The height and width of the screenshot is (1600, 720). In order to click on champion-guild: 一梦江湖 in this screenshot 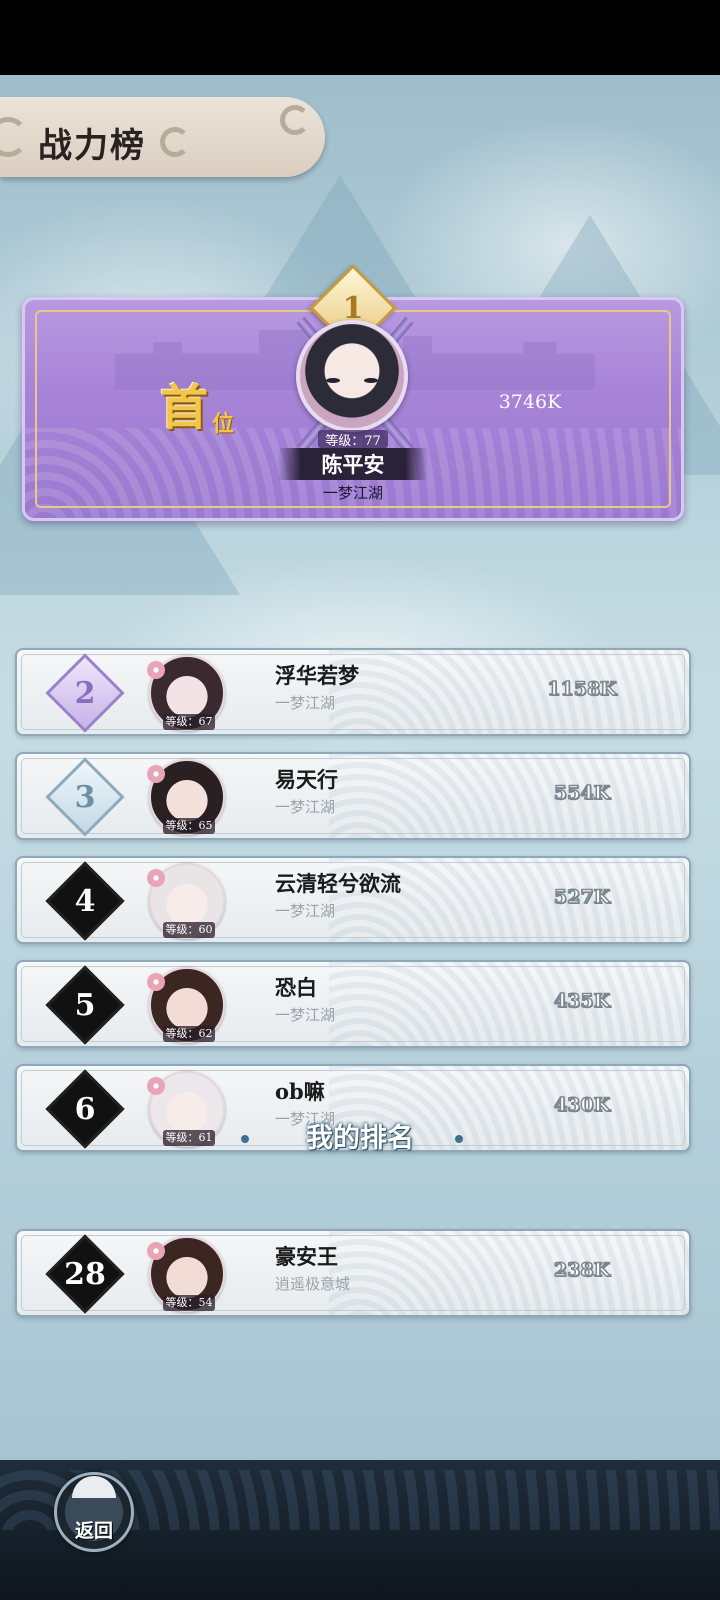, I will do `click(352, 493)`.